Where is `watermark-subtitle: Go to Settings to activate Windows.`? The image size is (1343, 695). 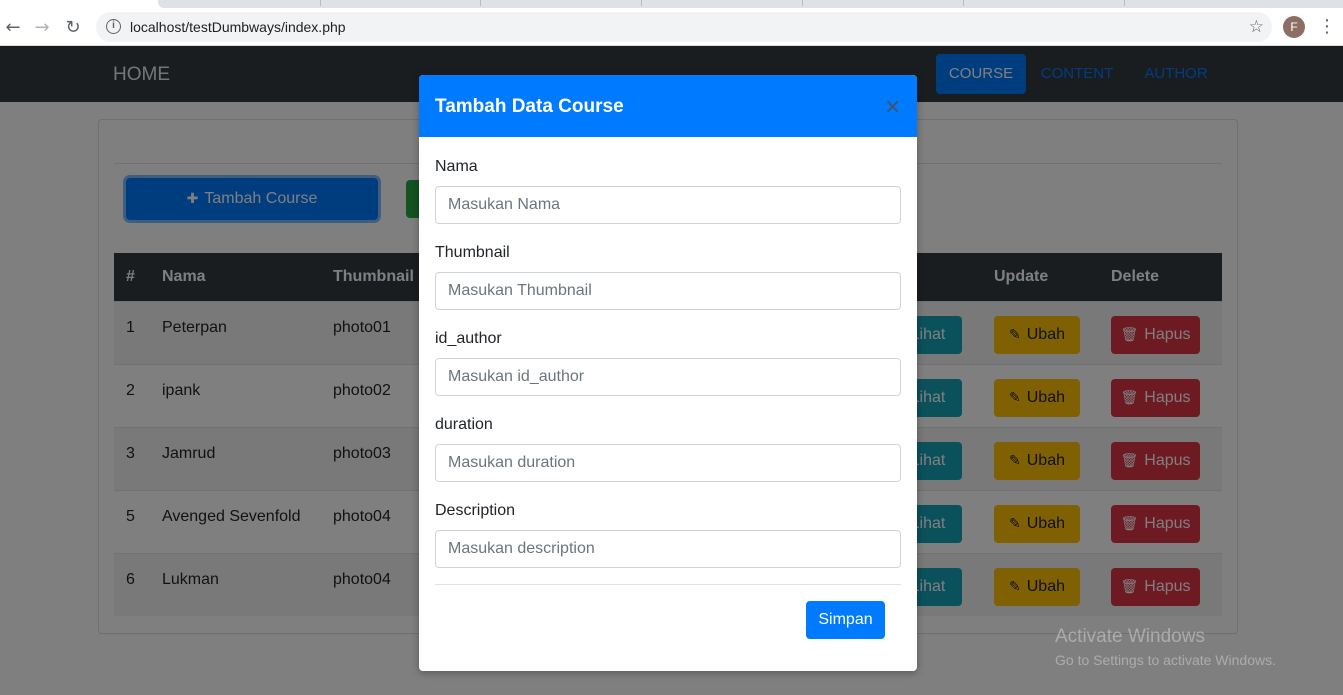
watermark-subtitle: Go to Settings to activate Windows. is located at coordinates (1165, 660).